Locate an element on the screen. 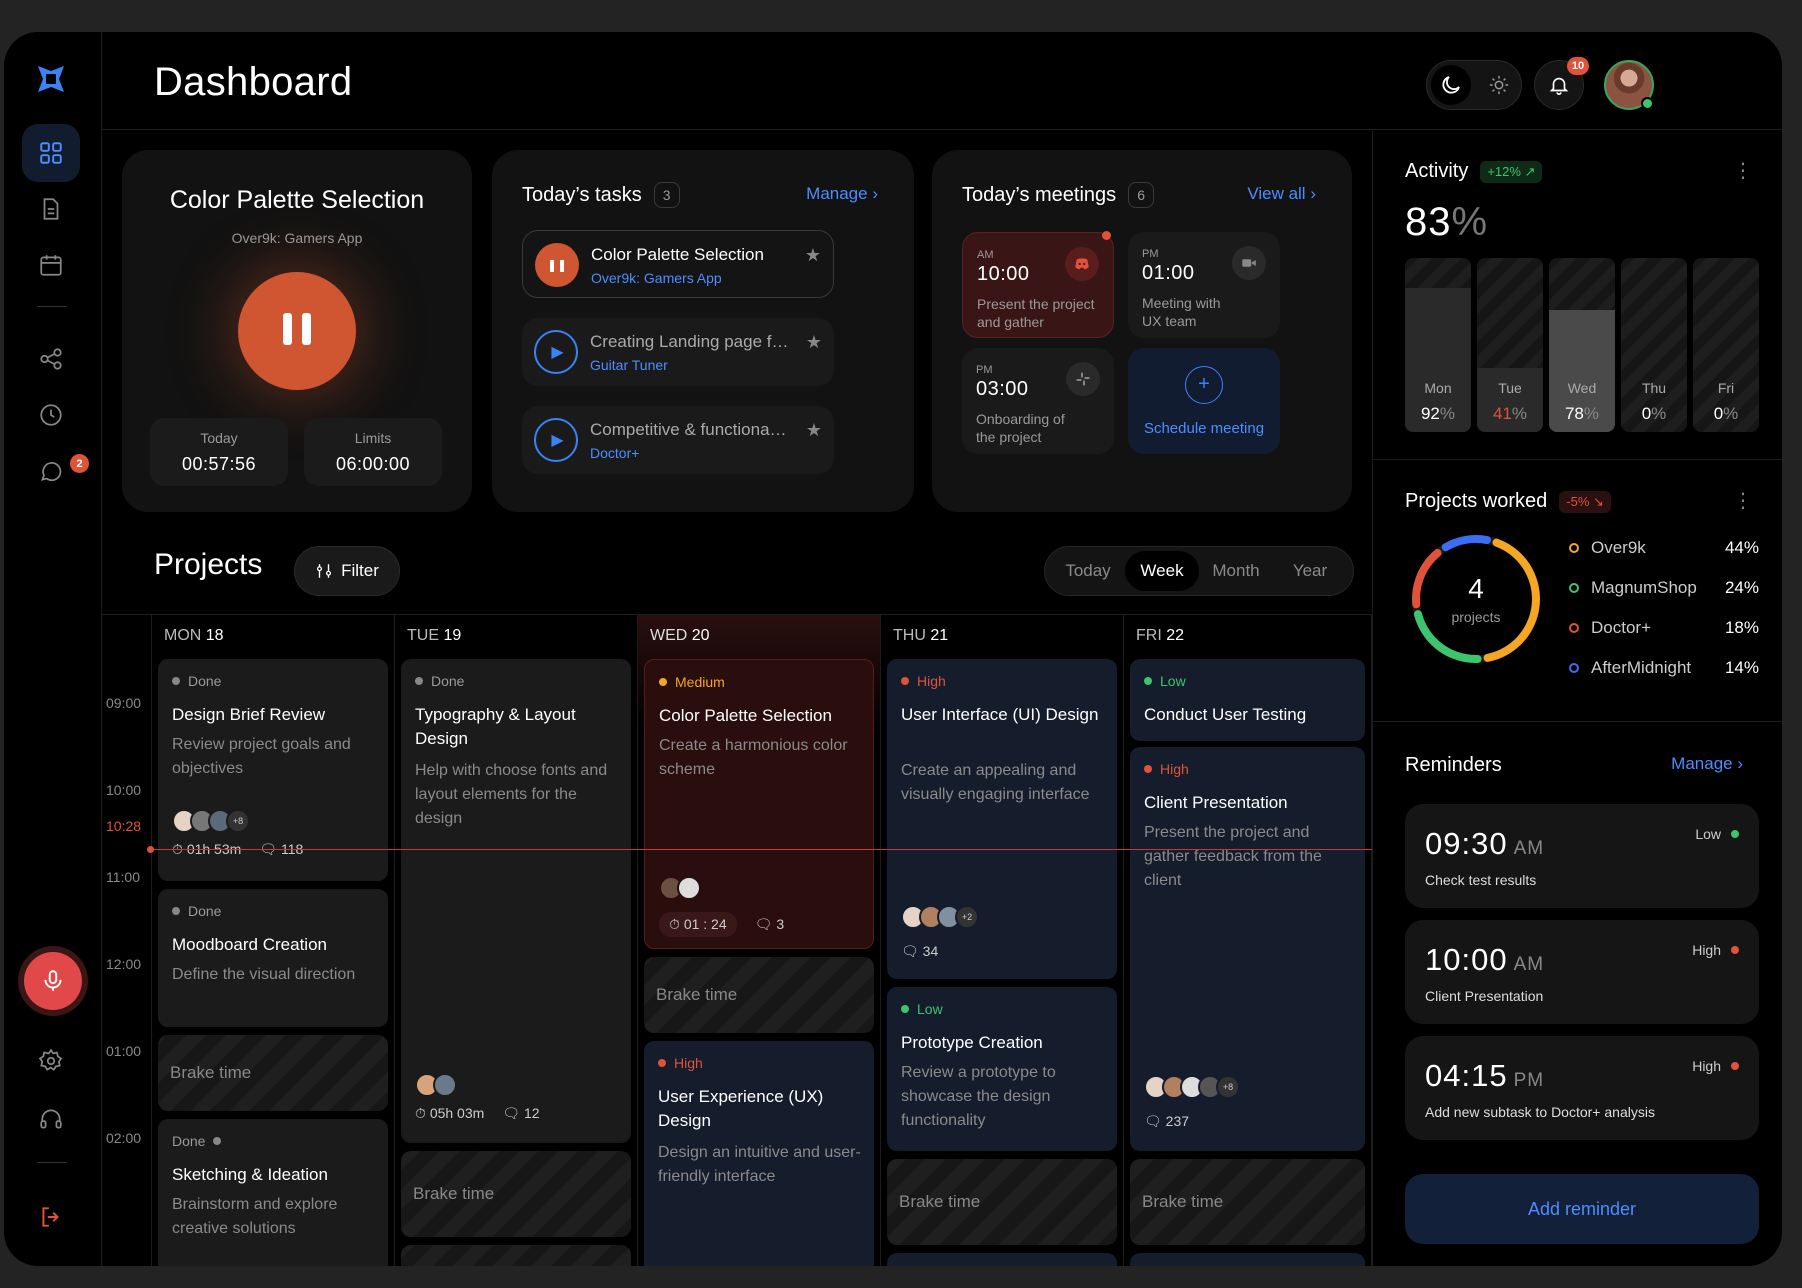 The height and width of the screenshot is (1288, 1802). current-time-label: 10:28 is located at coordinates (124, 826).